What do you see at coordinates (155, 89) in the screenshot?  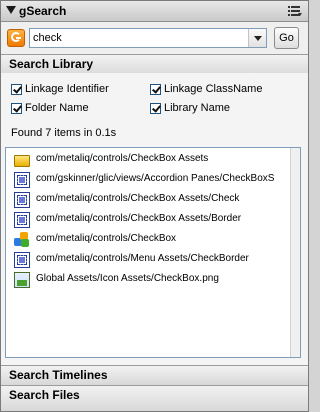 I see `linkage-classname-checkbox` at bounding box center [155, 89].